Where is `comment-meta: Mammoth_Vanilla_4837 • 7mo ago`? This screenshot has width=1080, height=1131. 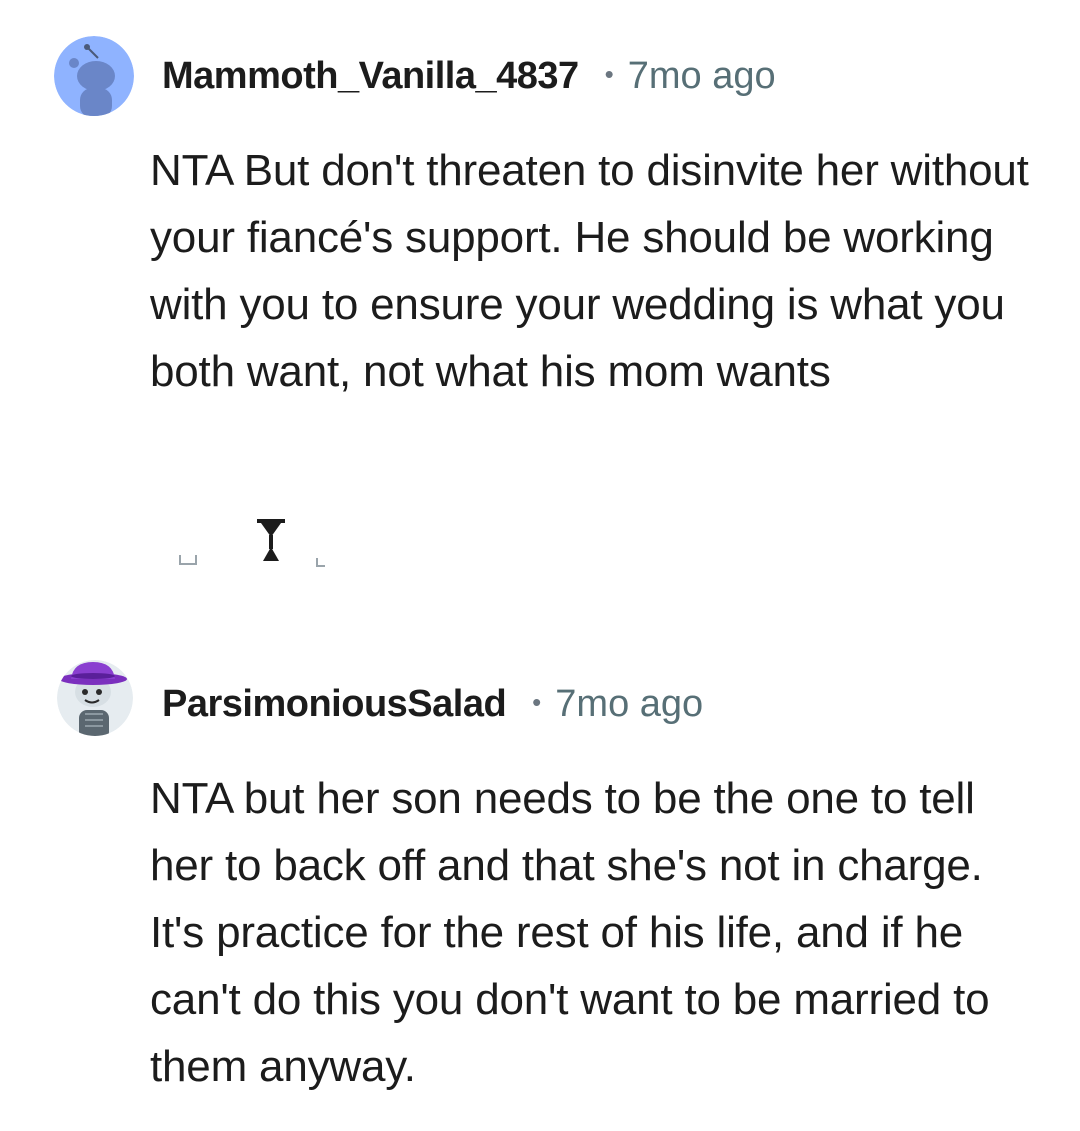 comment-meta: Mammoth_Vanilla_4837 • 7mo ago is located at coordinates (469, 76).